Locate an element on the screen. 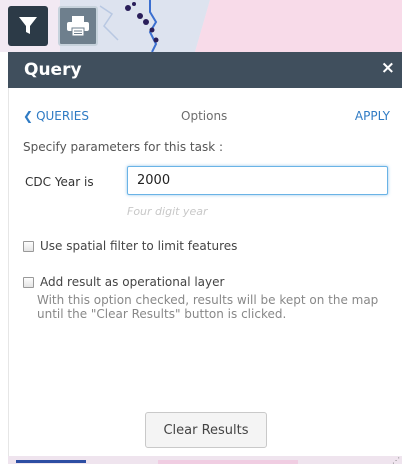 The height and width of the screenshot is (465, 402). chevron-left-icon: ❮ is located at coordinates (28, 116).